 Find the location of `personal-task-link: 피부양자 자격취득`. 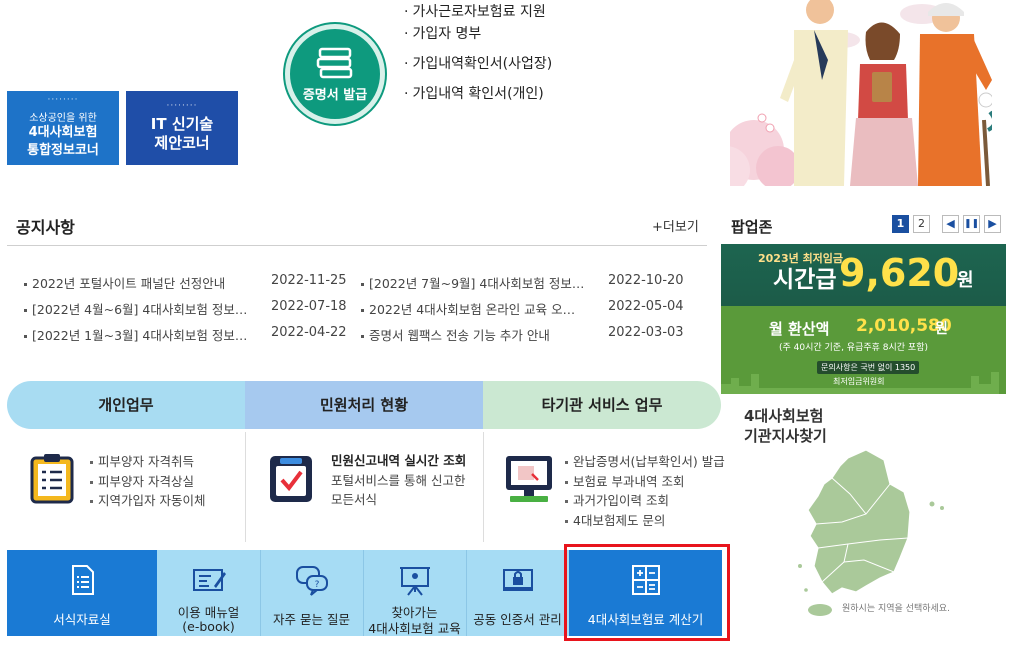

personal-task-link: 피부양자 자격취득 is located at coordinates (147, 461).